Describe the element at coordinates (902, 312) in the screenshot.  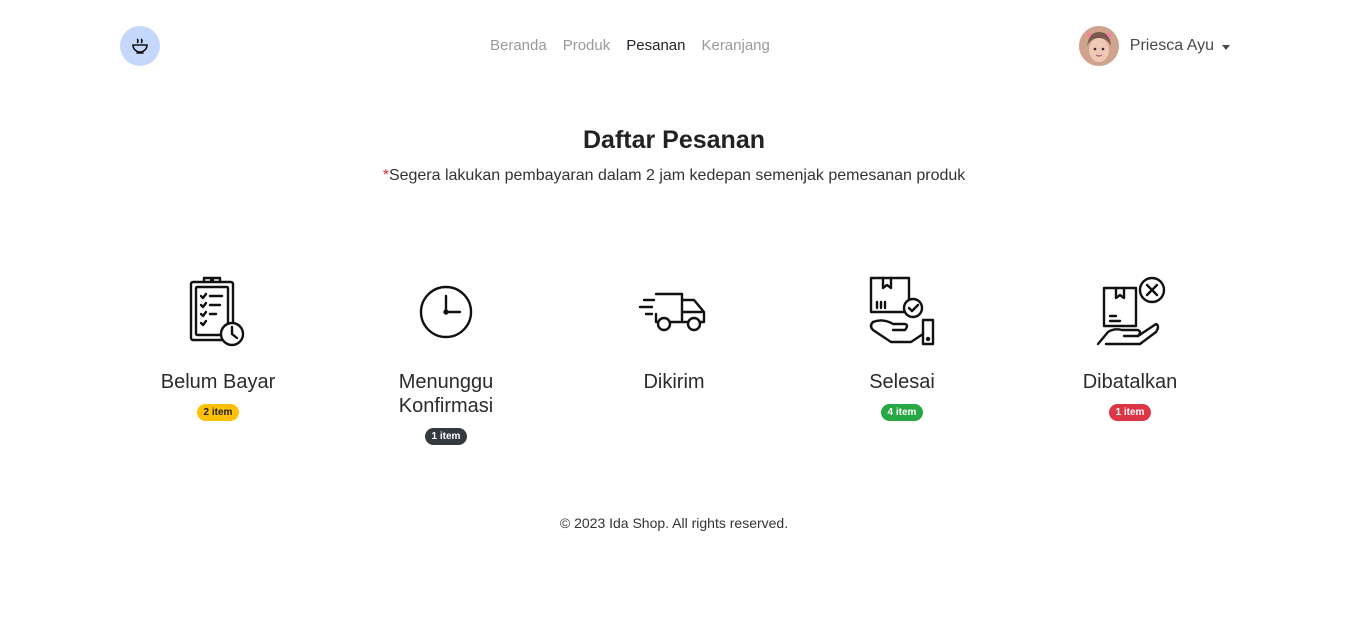
I see `box-hand-check-icon` at that location.